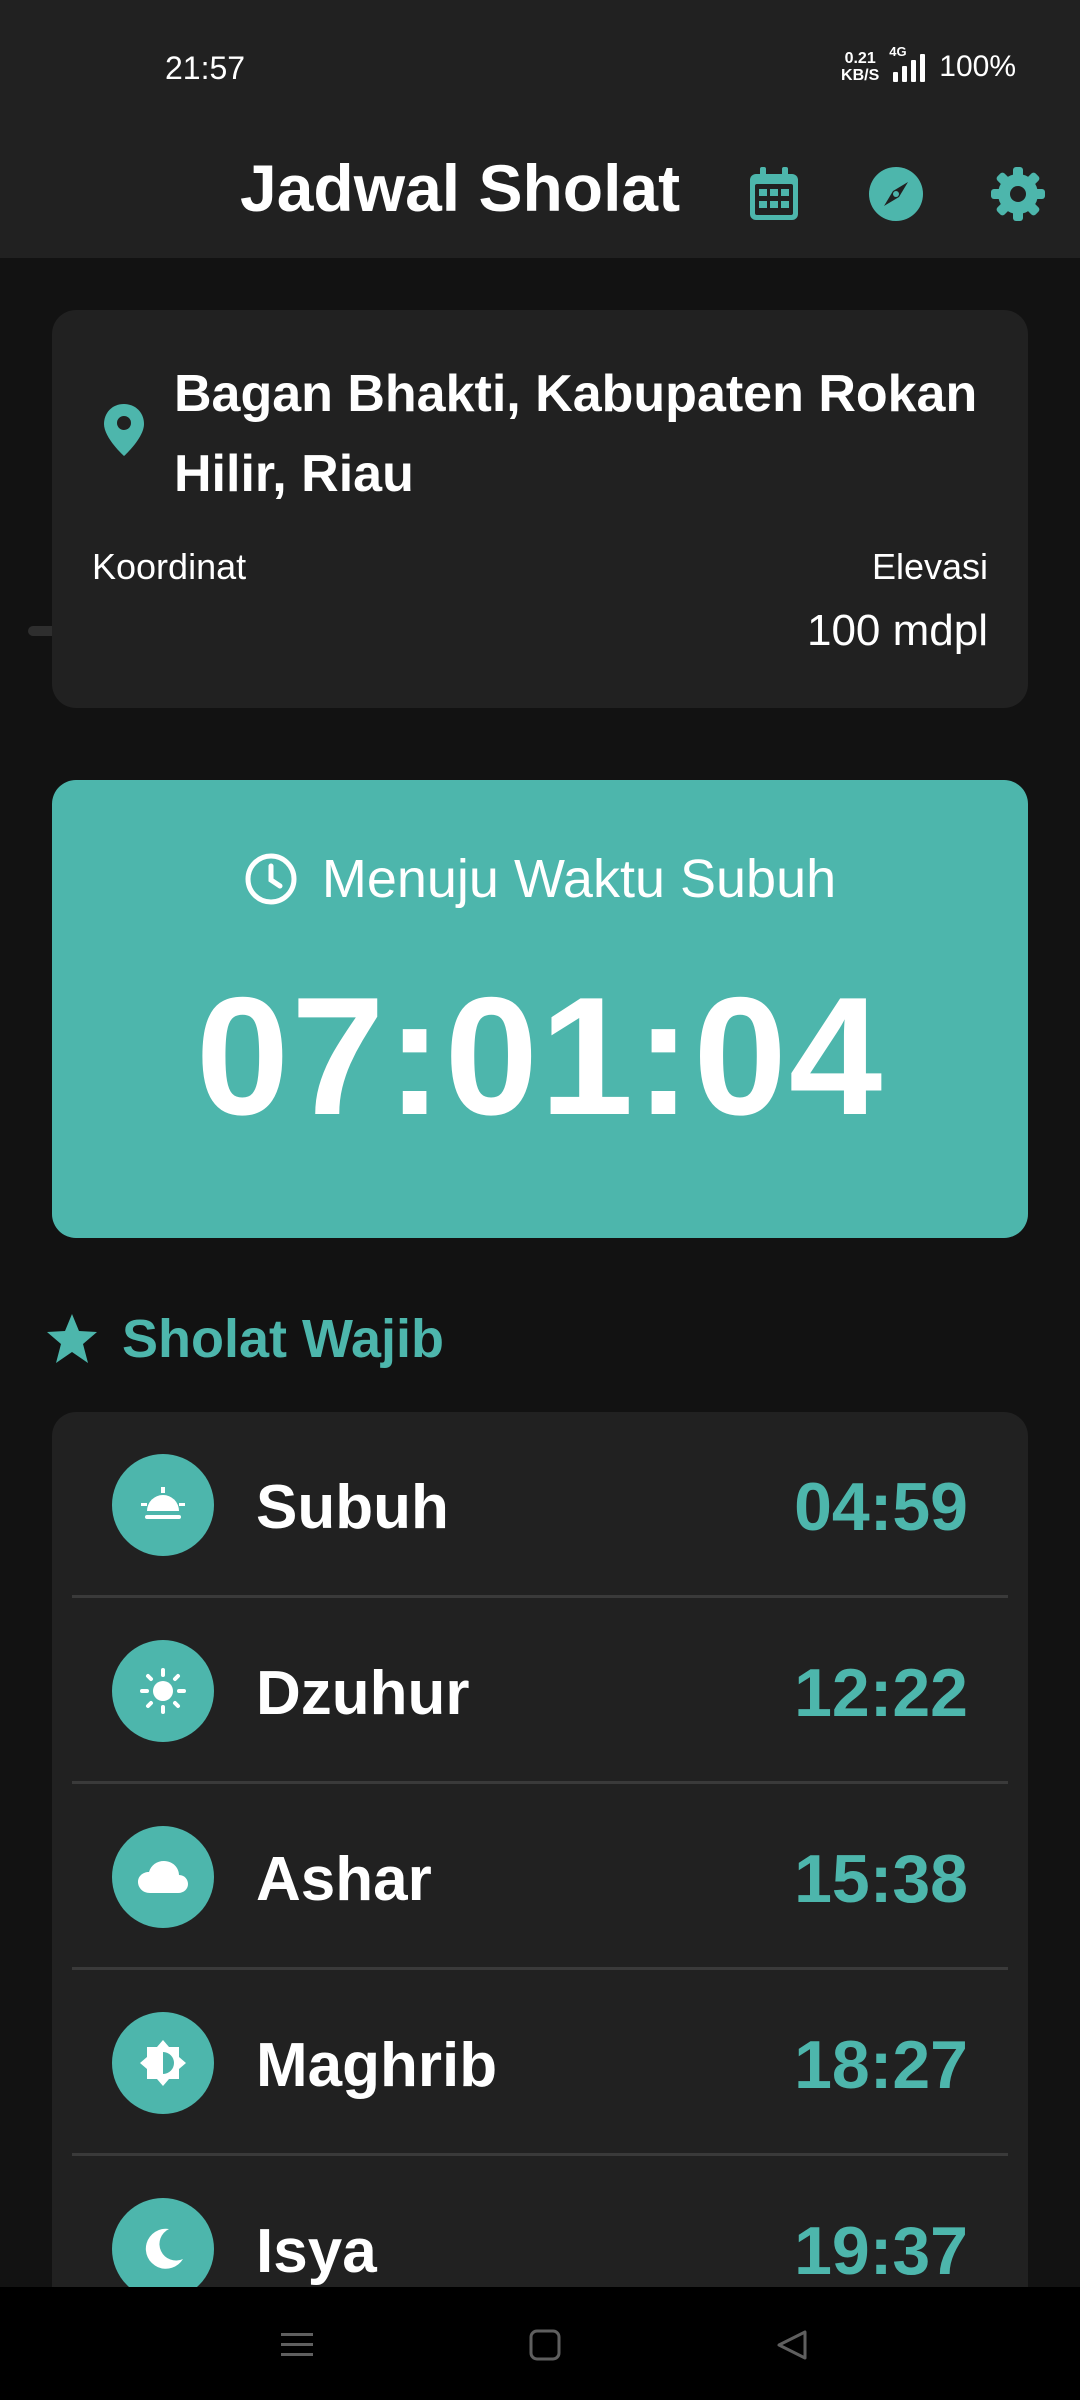  Describe the element at coordinates (540, 1505) in the screenshot. I see `prayer-row-subuh: Subuh 04:59` at that location.